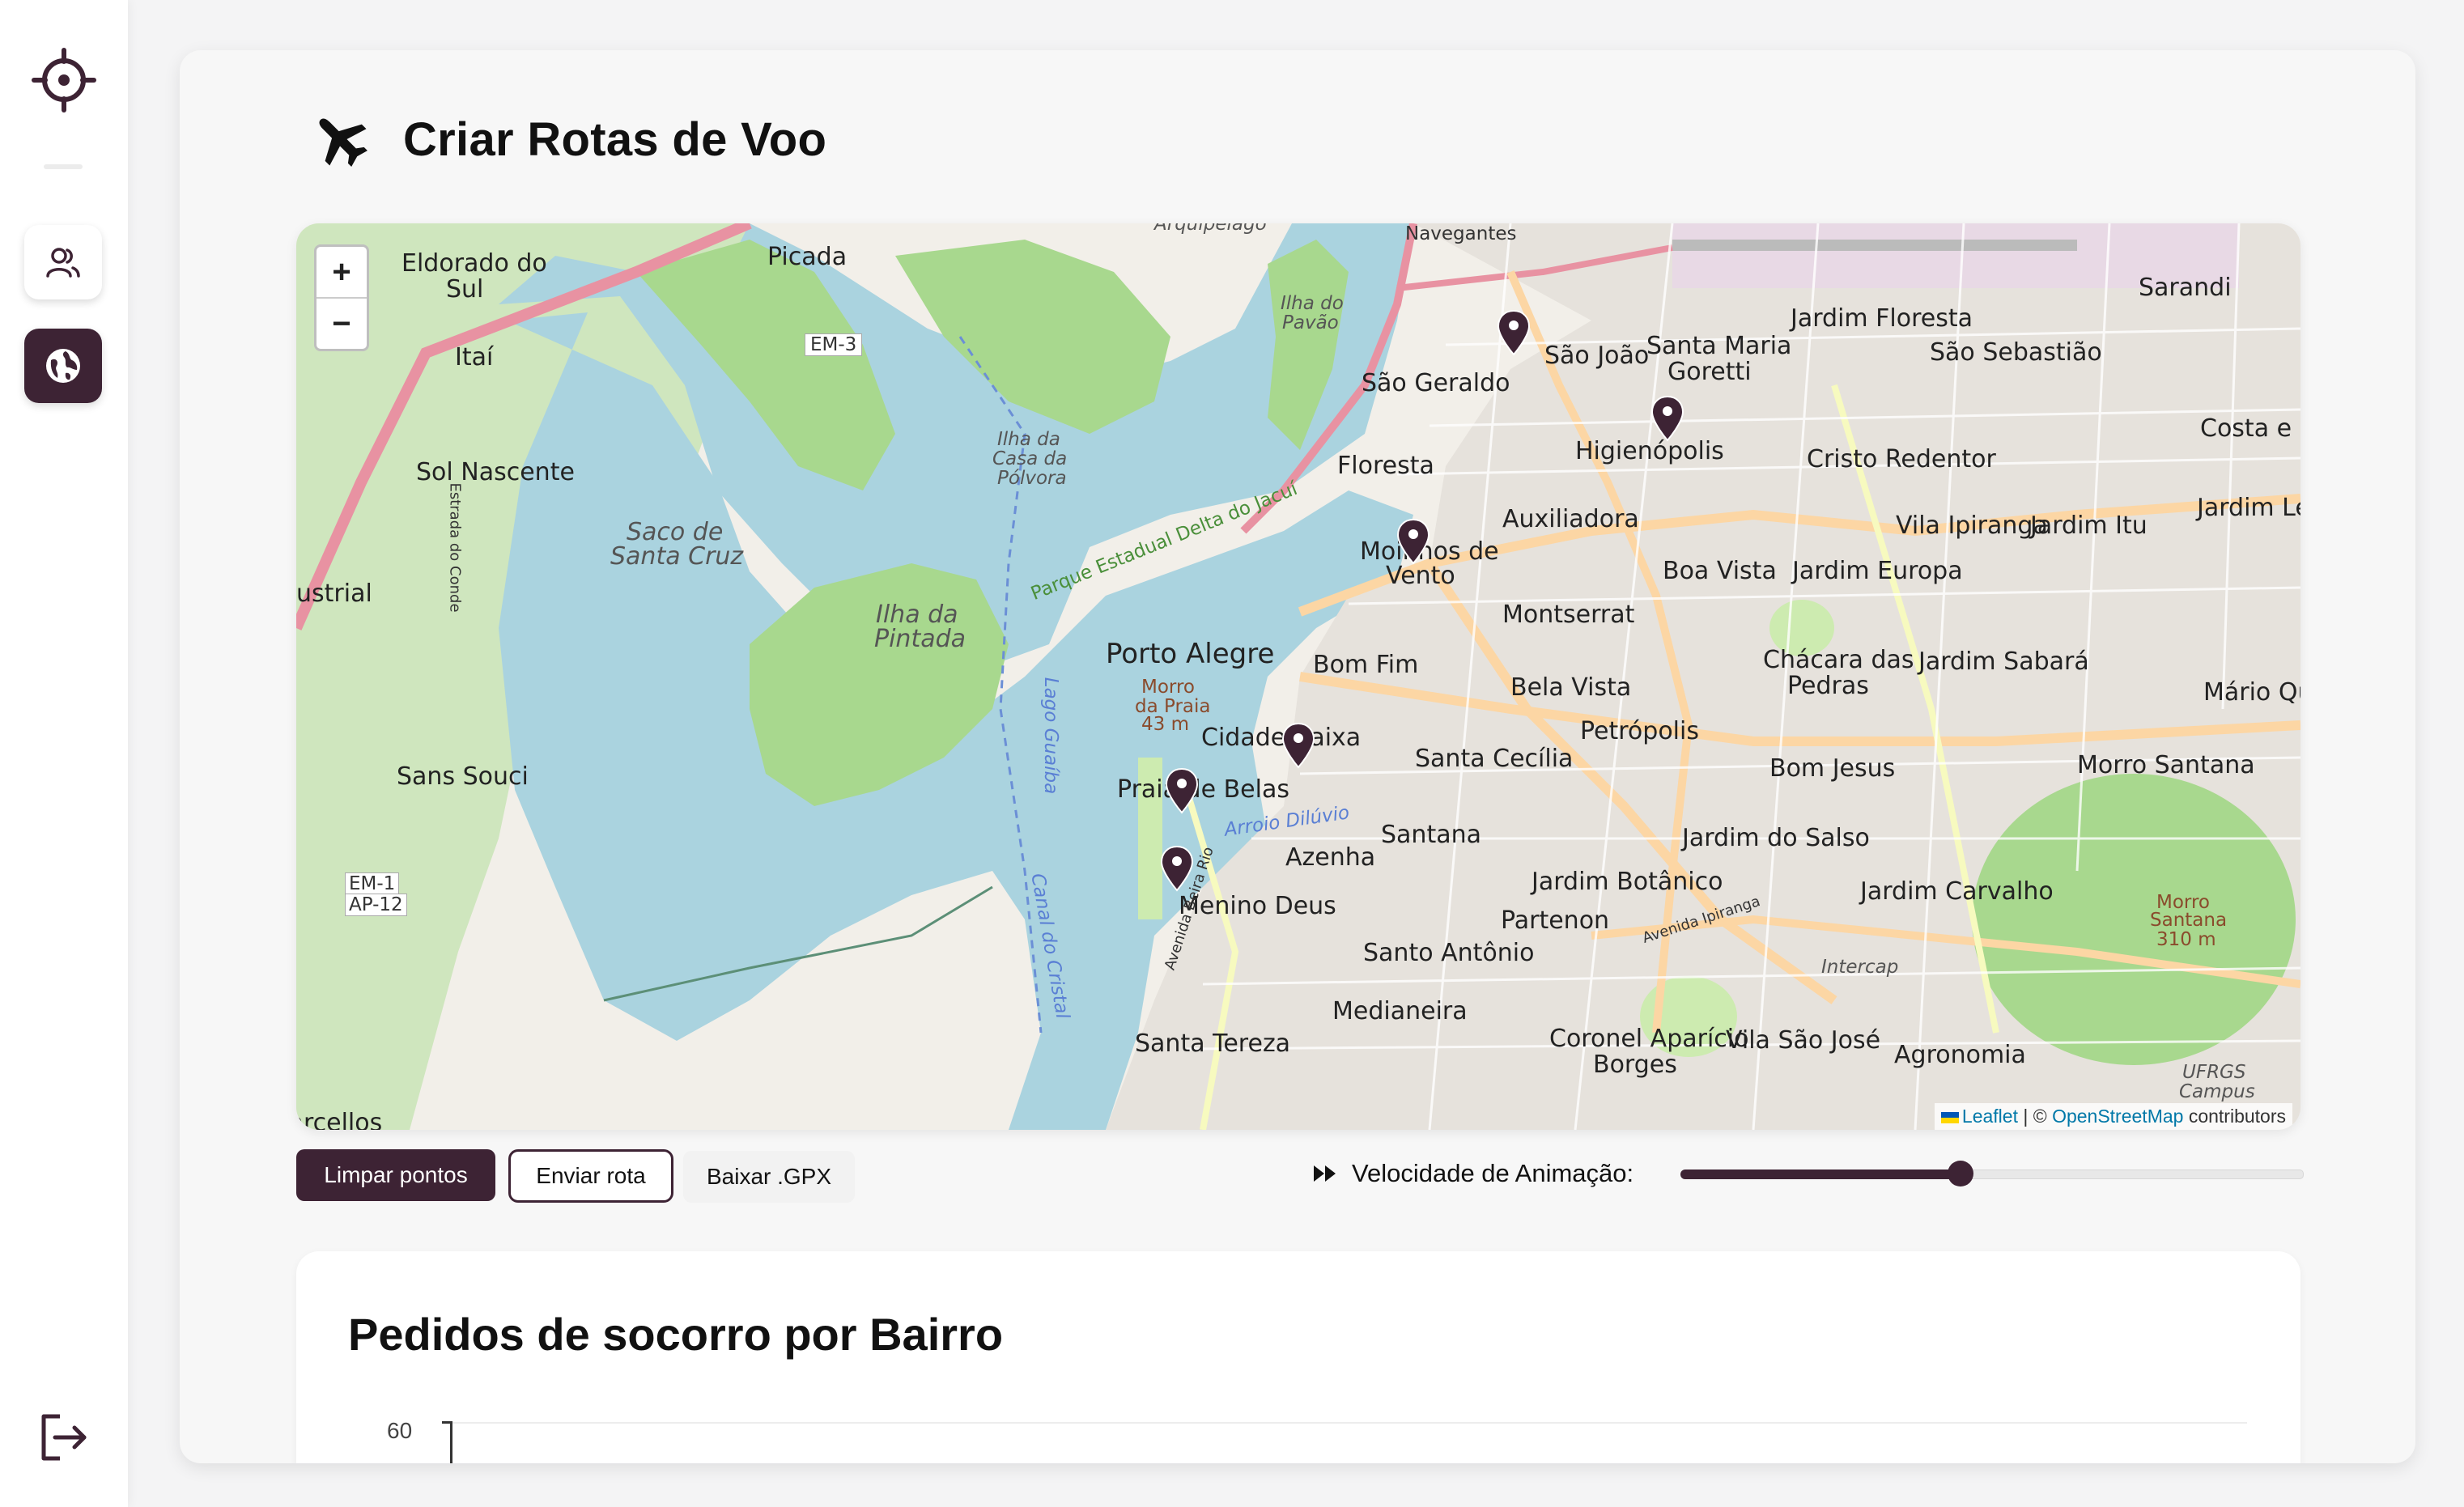 The image size is (2464, 1507). I want to click on map-label: São João, so click(1597, 356).